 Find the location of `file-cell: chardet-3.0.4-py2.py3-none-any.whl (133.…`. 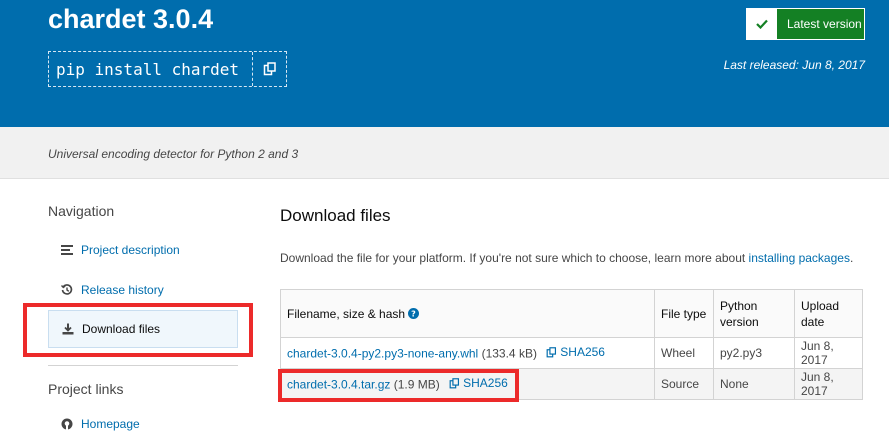

file-cell: chardet-3.0.4-py2.py3-none-any.whl (133.… is located at coordinates (467, 353).